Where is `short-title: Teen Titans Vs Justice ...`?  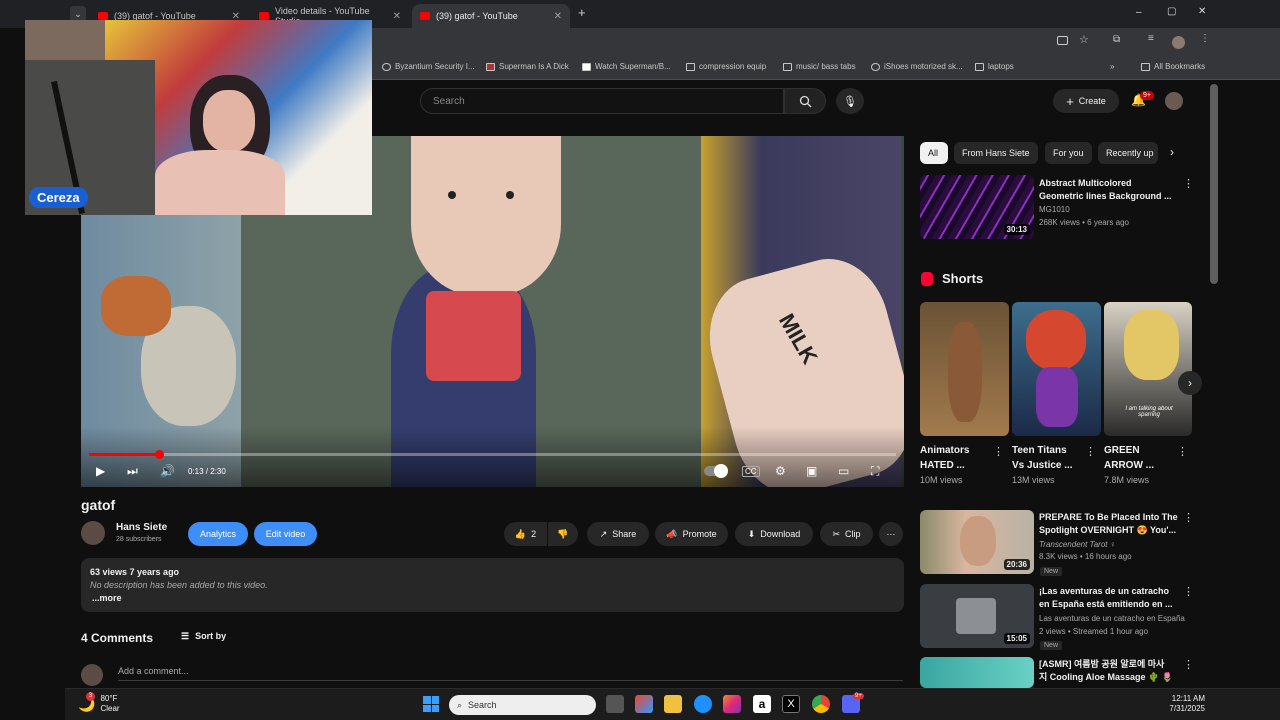
short-title: Teen Titans Vs Justice ... is located at coordinates (1048, 458).